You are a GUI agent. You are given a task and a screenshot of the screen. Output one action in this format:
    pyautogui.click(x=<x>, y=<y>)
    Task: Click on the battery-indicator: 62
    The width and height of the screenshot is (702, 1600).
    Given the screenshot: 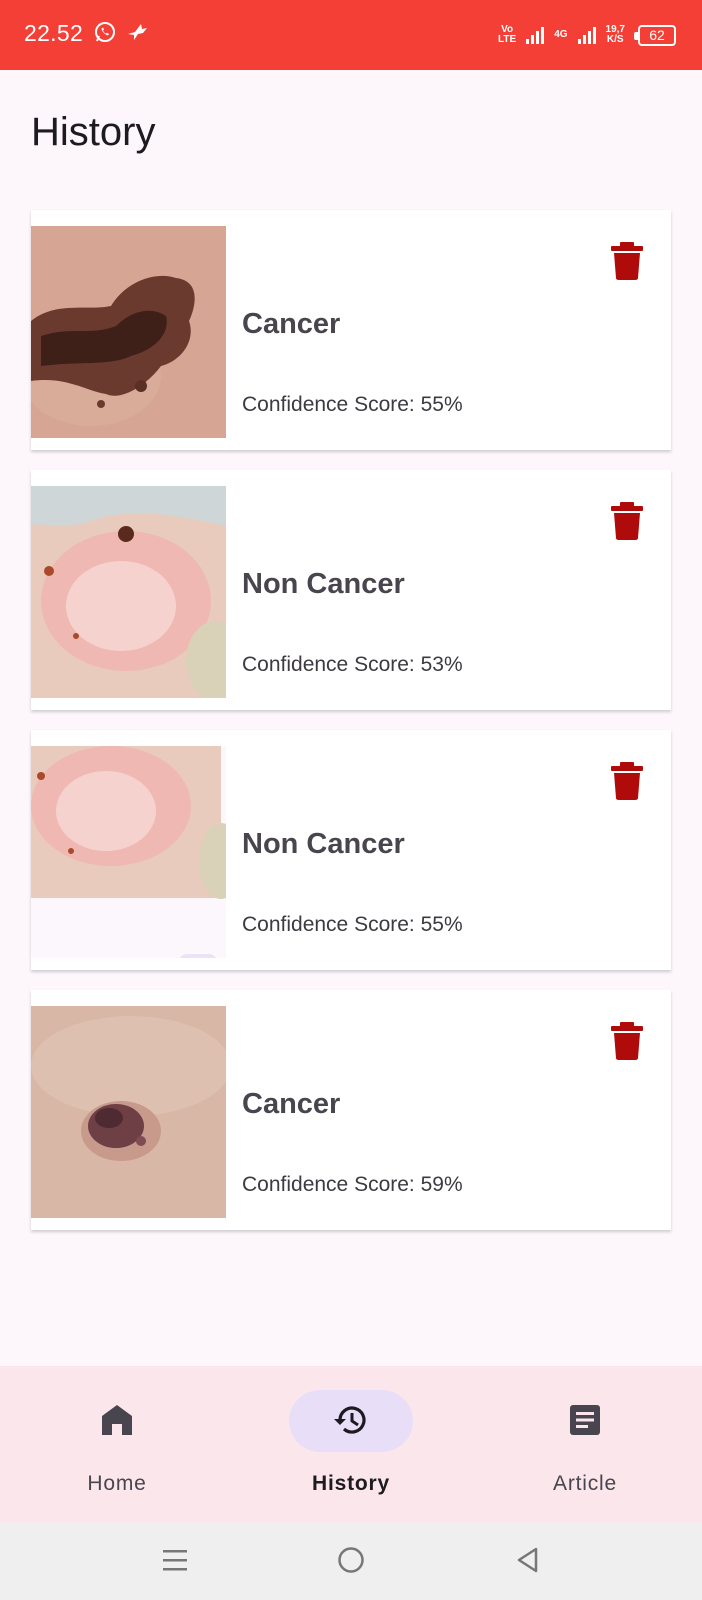 What is the action you would take?
    pyautogui.click(x=655, y=35)
    